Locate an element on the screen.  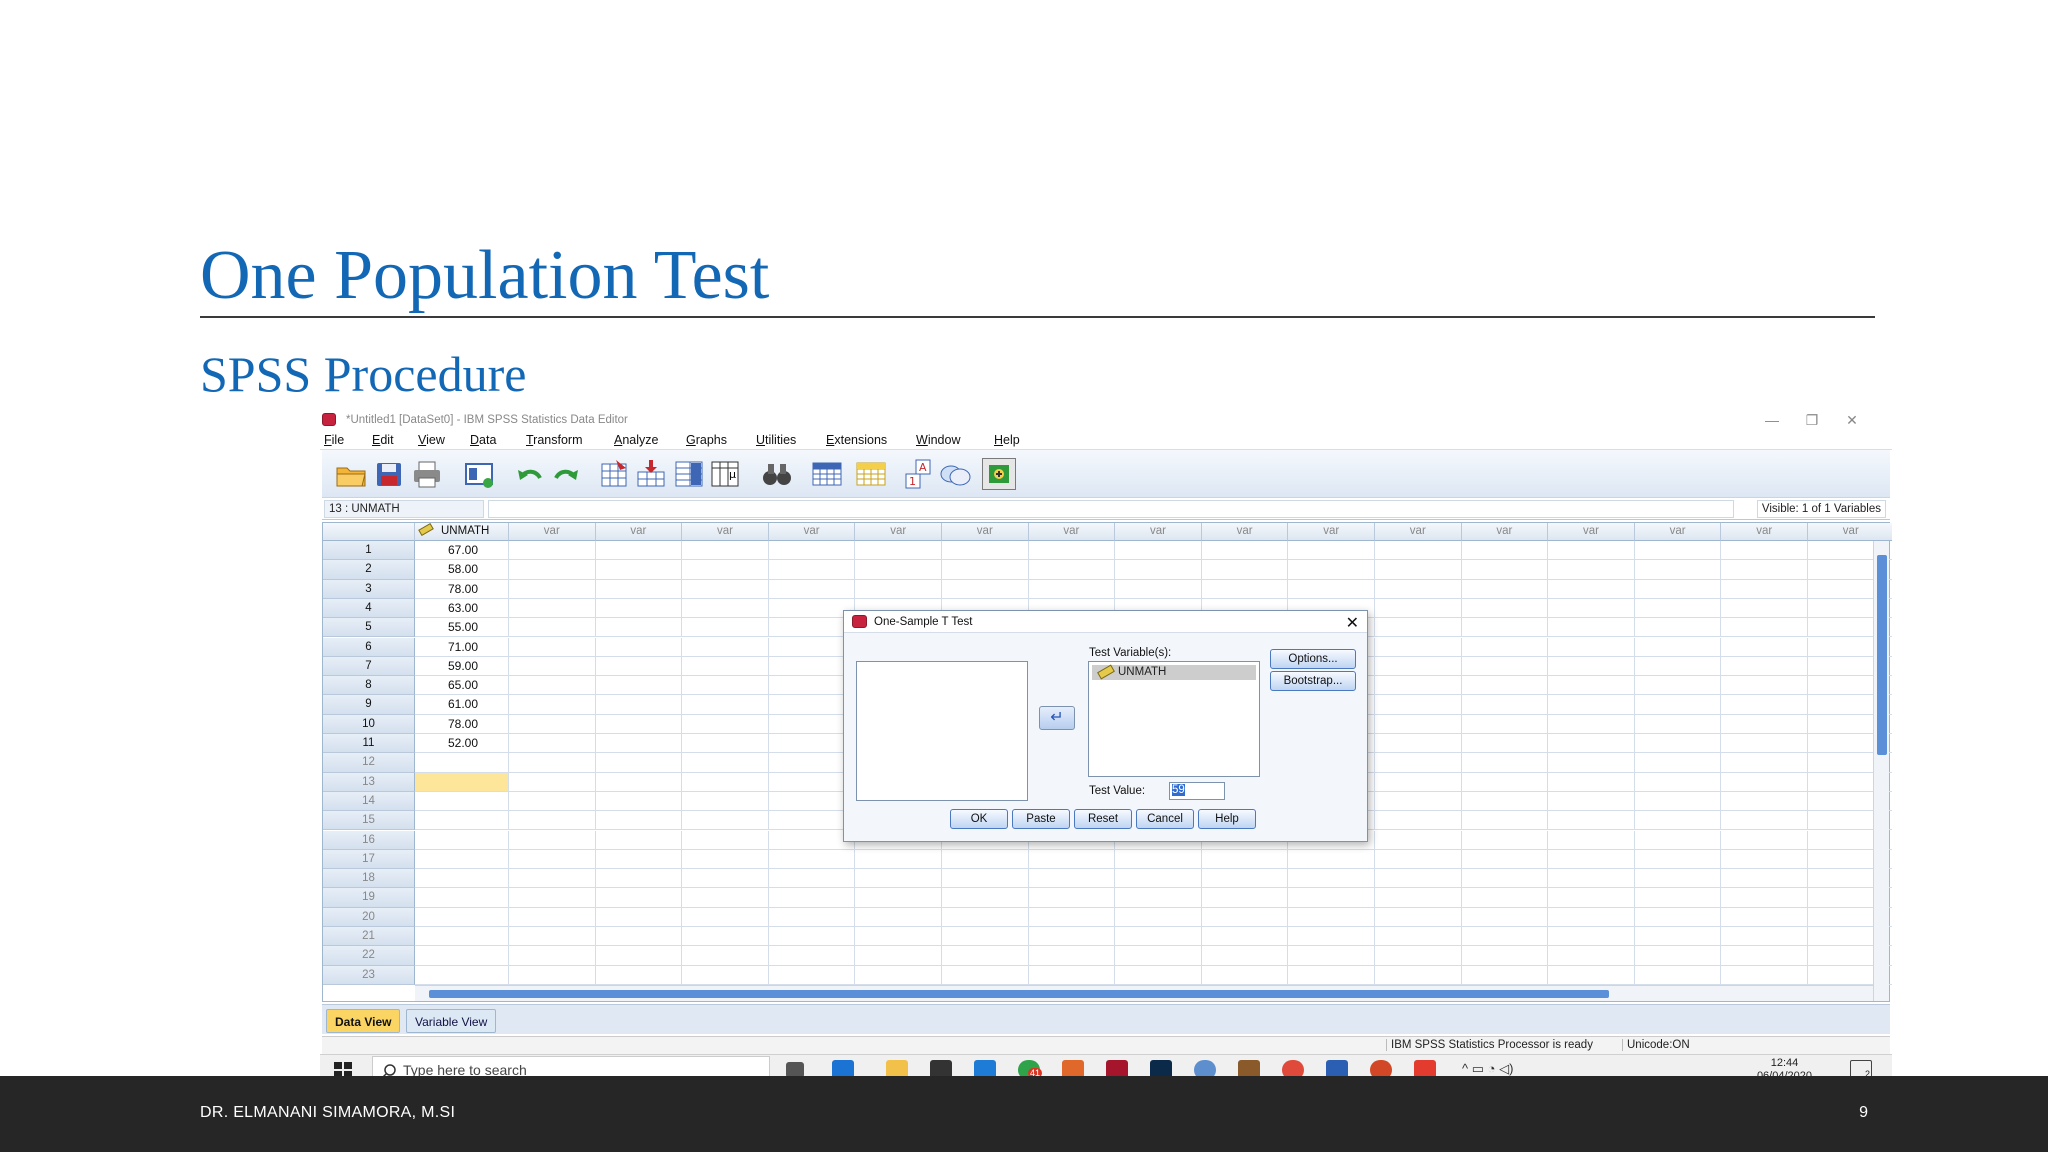
row-header: 9 is located at coordinates (369, 705).